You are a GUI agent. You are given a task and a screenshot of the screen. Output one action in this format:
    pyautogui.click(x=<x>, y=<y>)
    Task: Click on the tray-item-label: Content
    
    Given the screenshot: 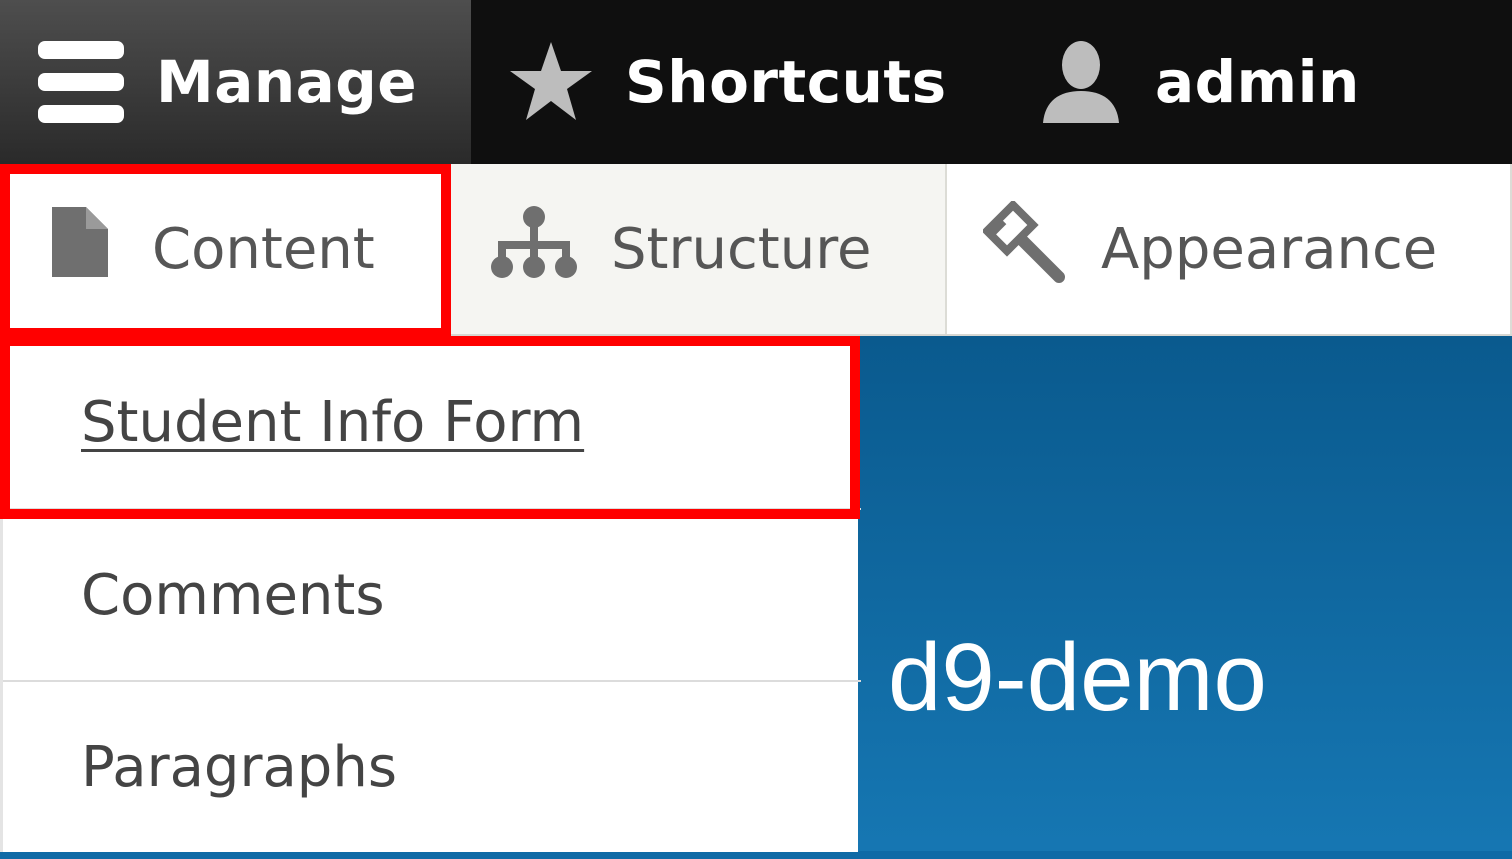 What is the action you would take?
    pyautogui.click(x=263, y=249)
    